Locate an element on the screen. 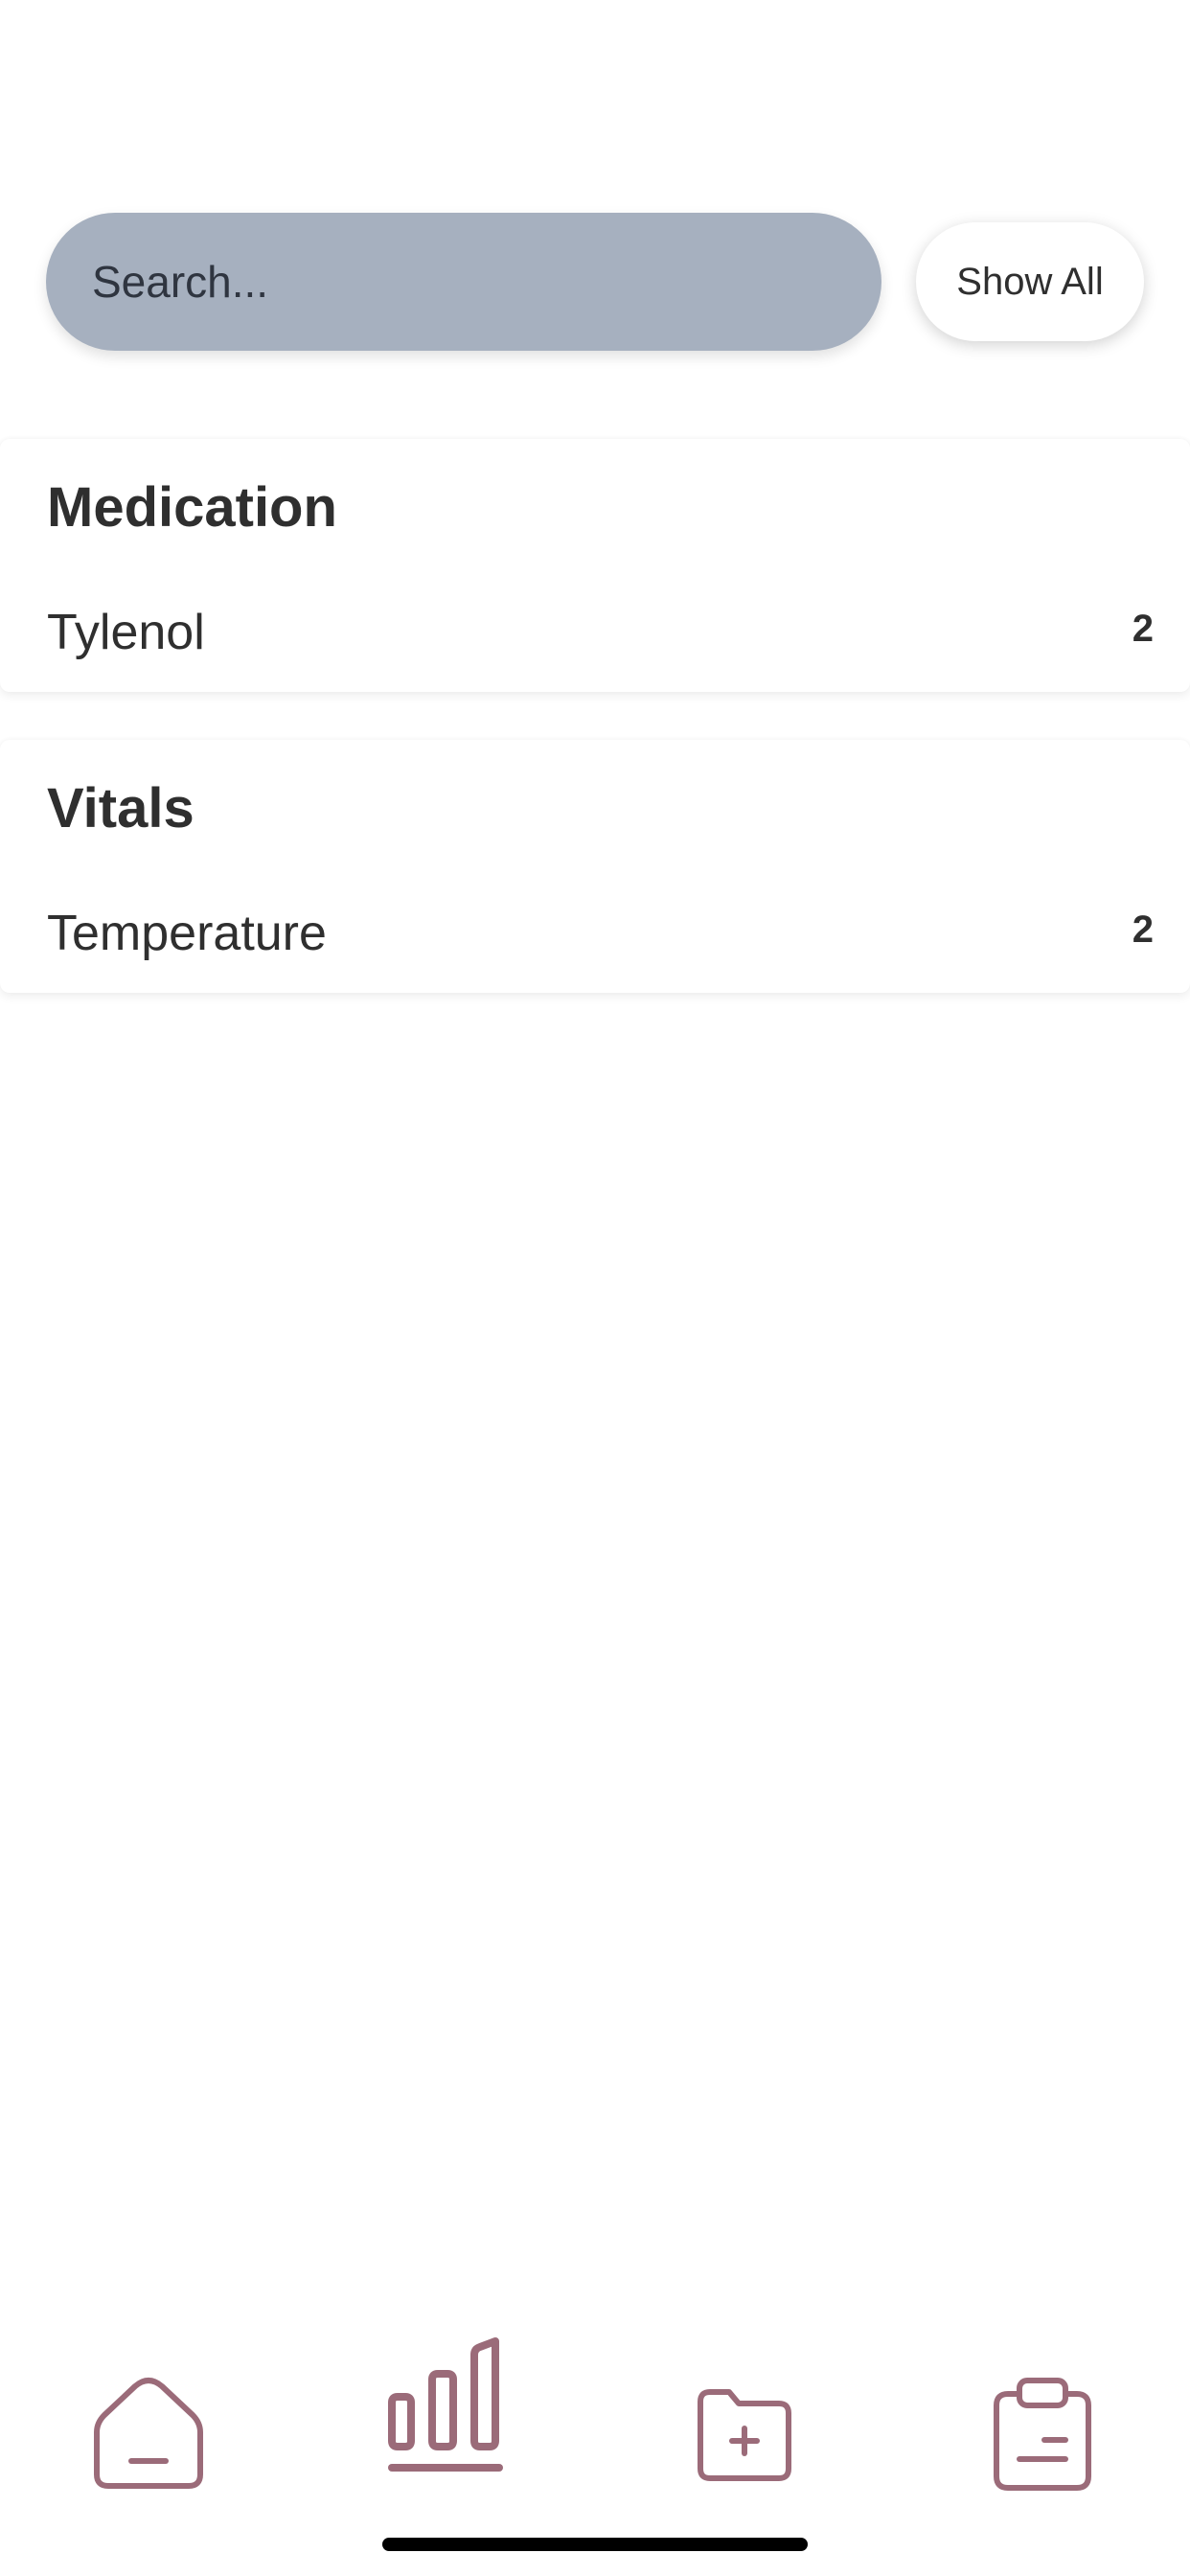 Image resolution: width=1190 pixels, height=2576 pixels. tab-home is located at coordinates (148, 2434).